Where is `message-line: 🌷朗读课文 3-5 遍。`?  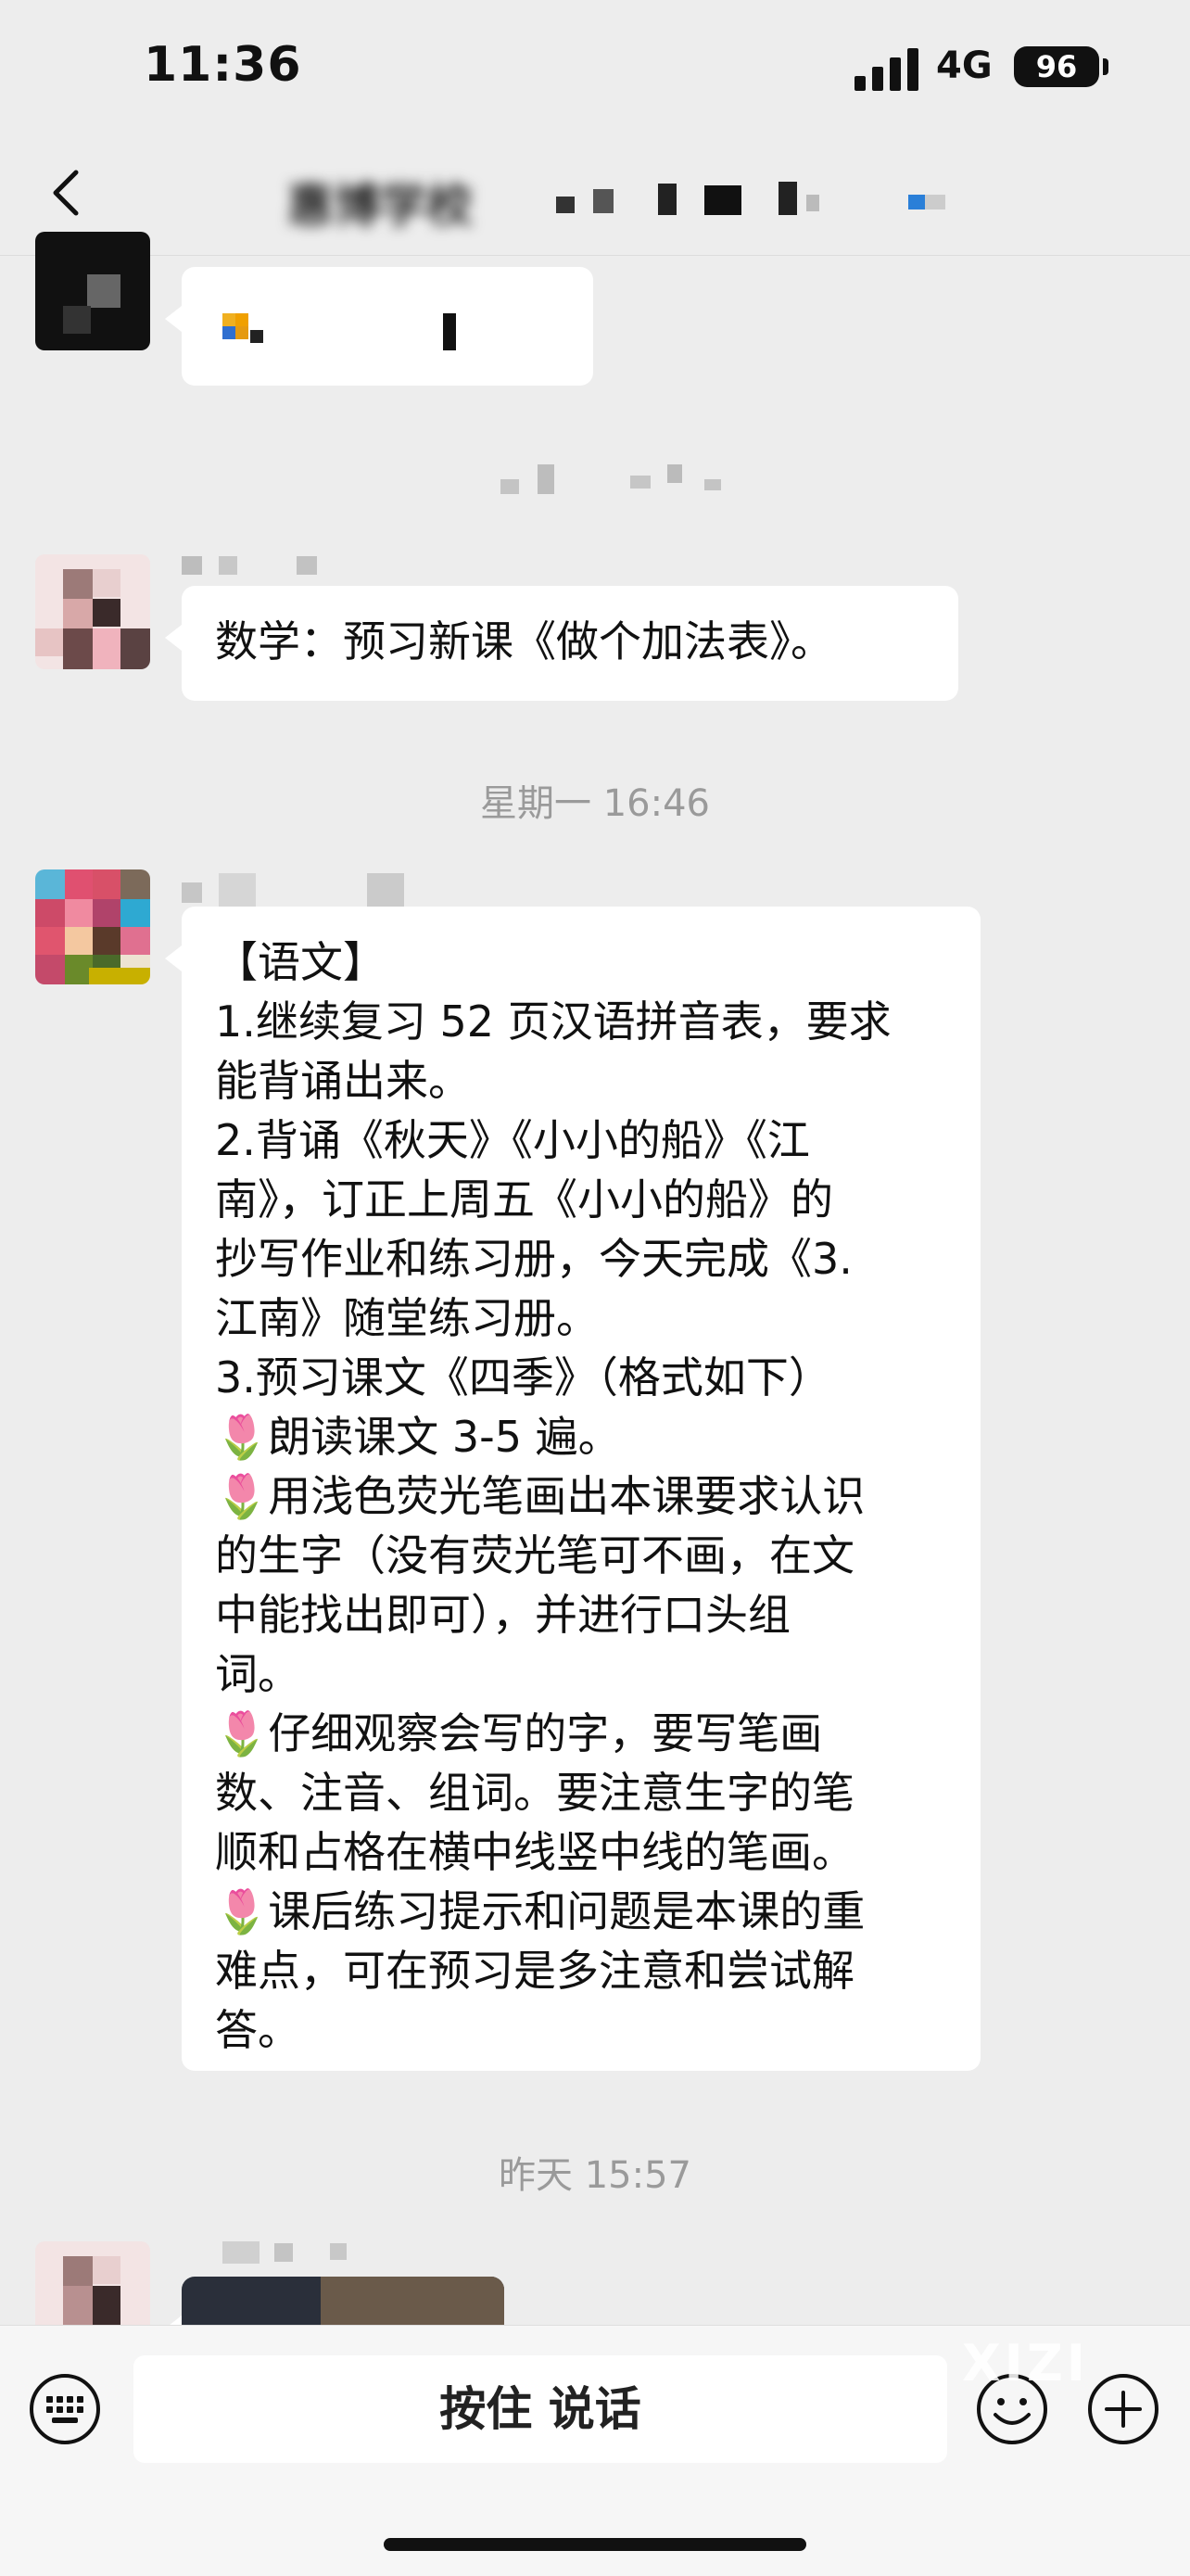
message-line: 🌷朗读课文 3-5 遍。 is located at coordinates (418, 1437).